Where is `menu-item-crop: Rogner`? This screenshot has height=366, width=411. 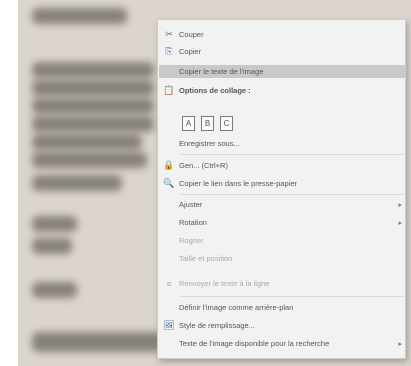 menu-item-crop: Rogner is located at coordinates (282, 240).